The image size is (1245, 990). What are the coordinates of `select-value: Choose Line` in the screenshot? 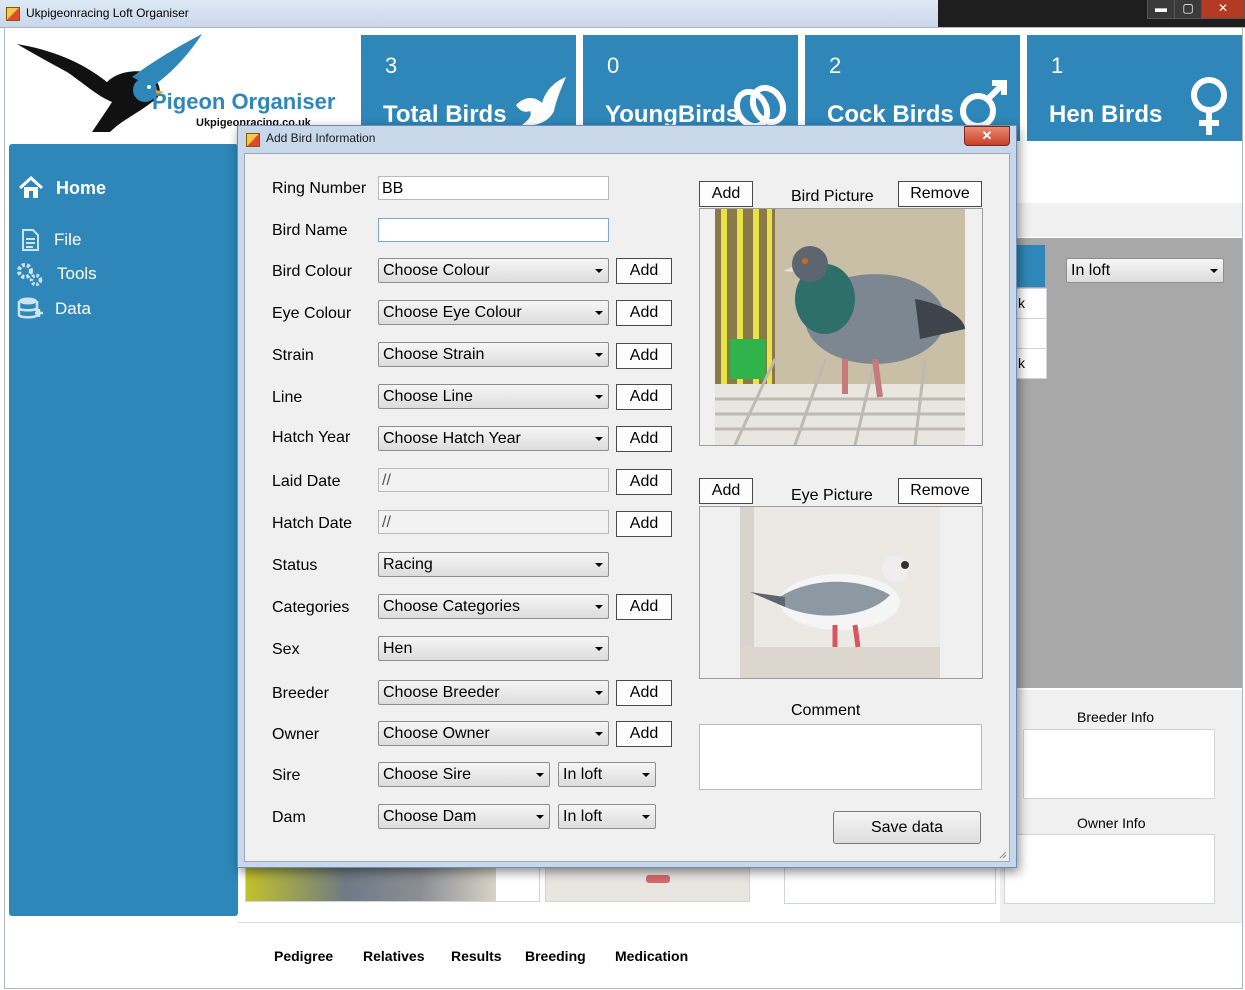 It's located at (428, 396).